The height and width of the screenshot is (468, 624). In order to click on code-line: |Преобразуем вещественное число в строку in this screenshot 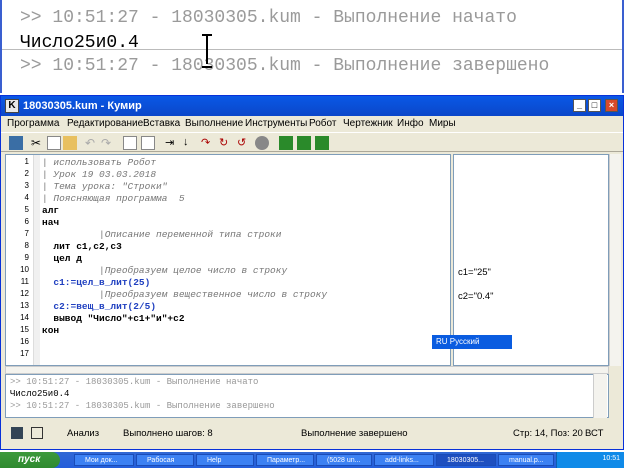, I will do `click(185, 294)`.